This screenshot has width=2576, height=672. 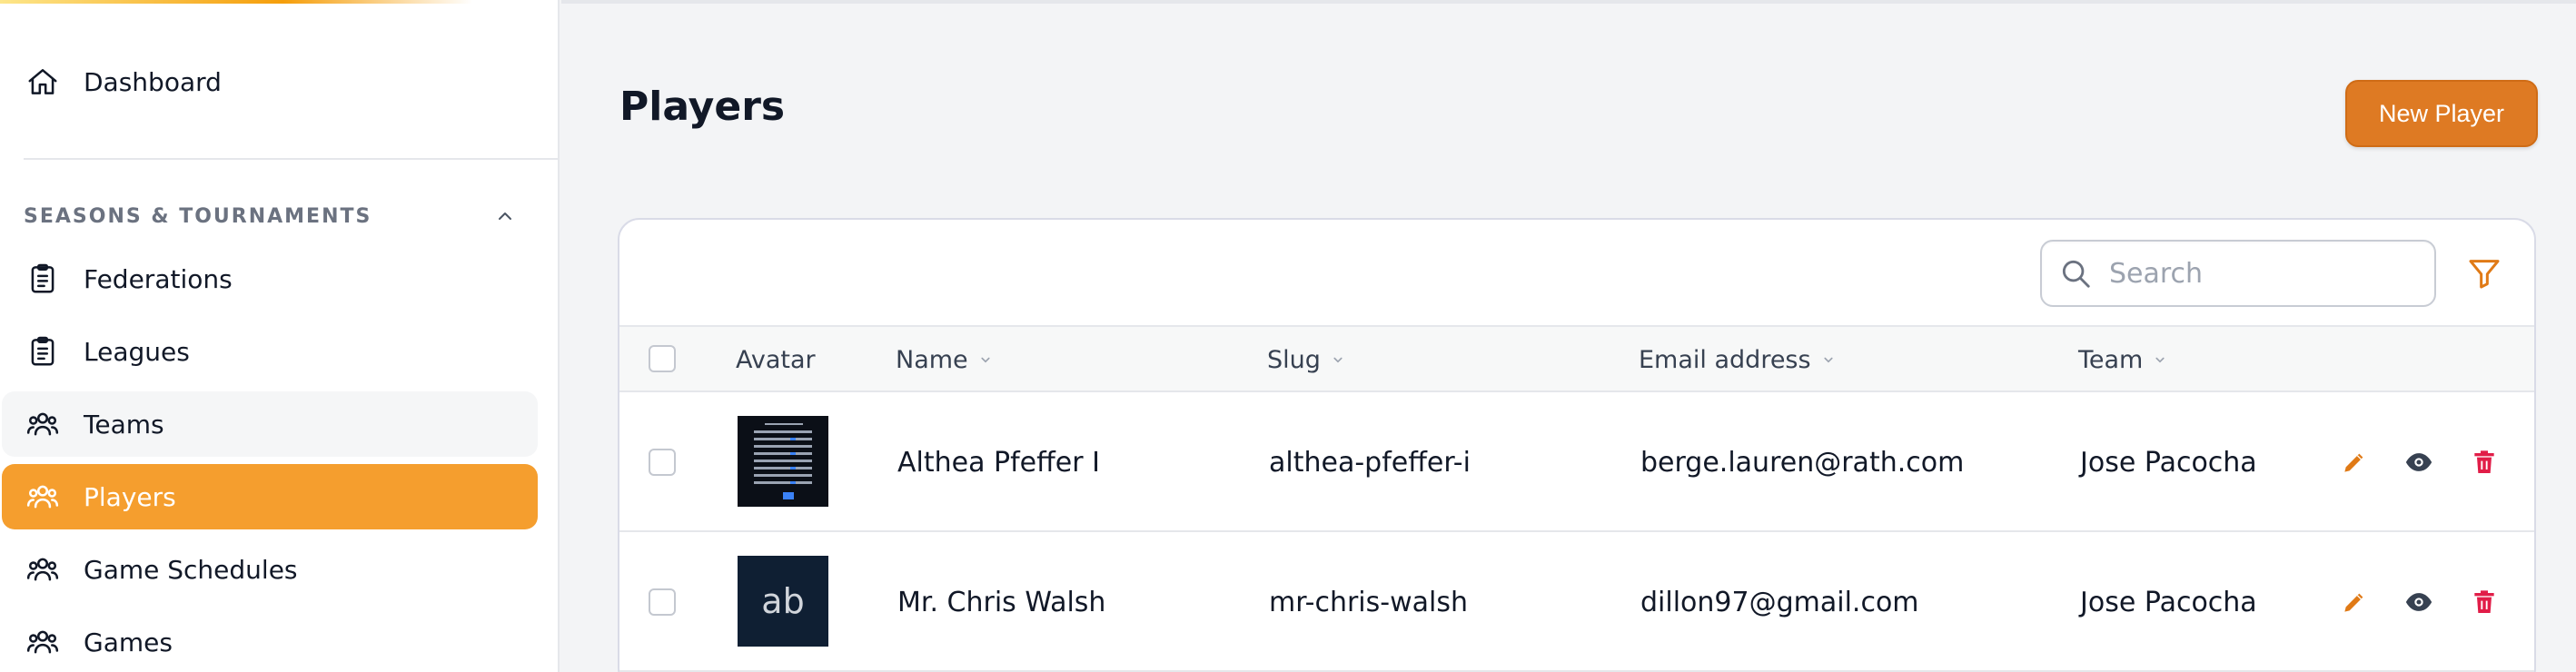 I want to click on column-header-slug: Slug, so click(x=1306, y=360).